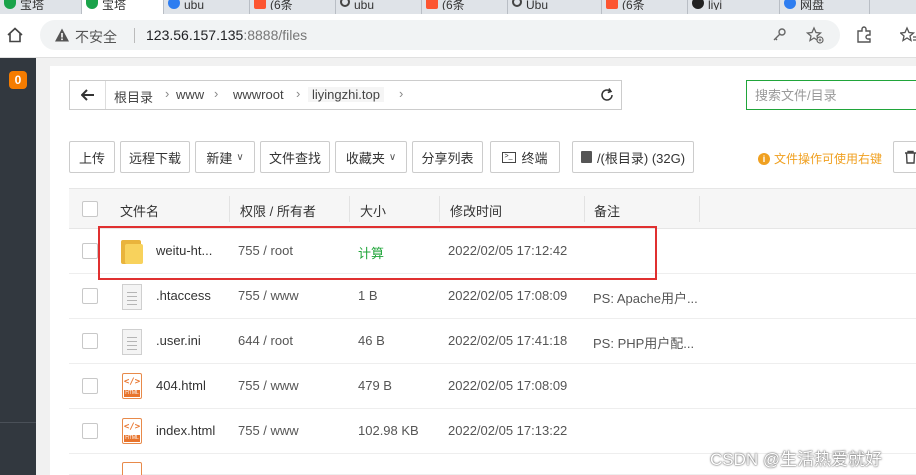 The width and height of the screenshot is (916, 475). I want to click on refresh-icon, so click(606, 94).